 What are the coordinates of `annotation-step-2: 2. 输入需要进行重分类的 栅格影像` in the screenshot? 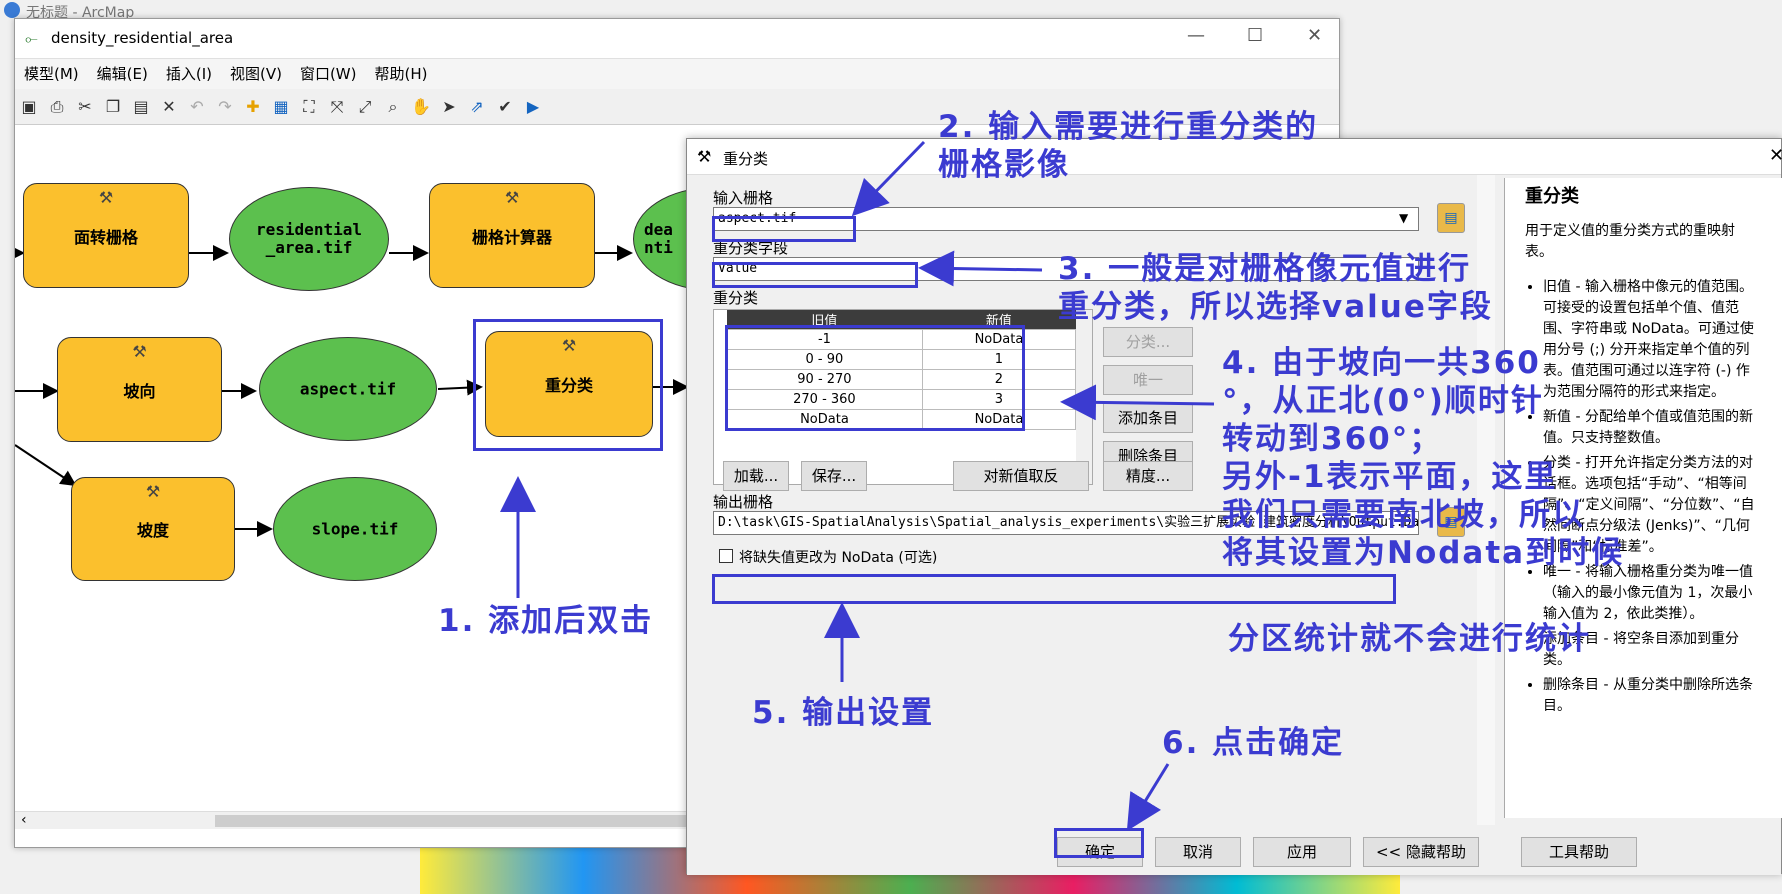 It's located at (1128, 146).